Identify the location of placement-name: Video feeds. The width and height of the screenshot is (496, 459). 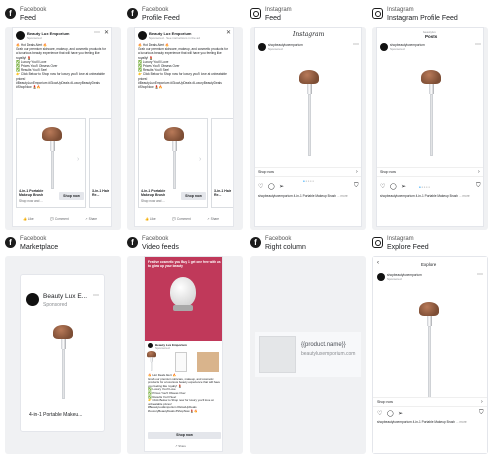
(160, 247).